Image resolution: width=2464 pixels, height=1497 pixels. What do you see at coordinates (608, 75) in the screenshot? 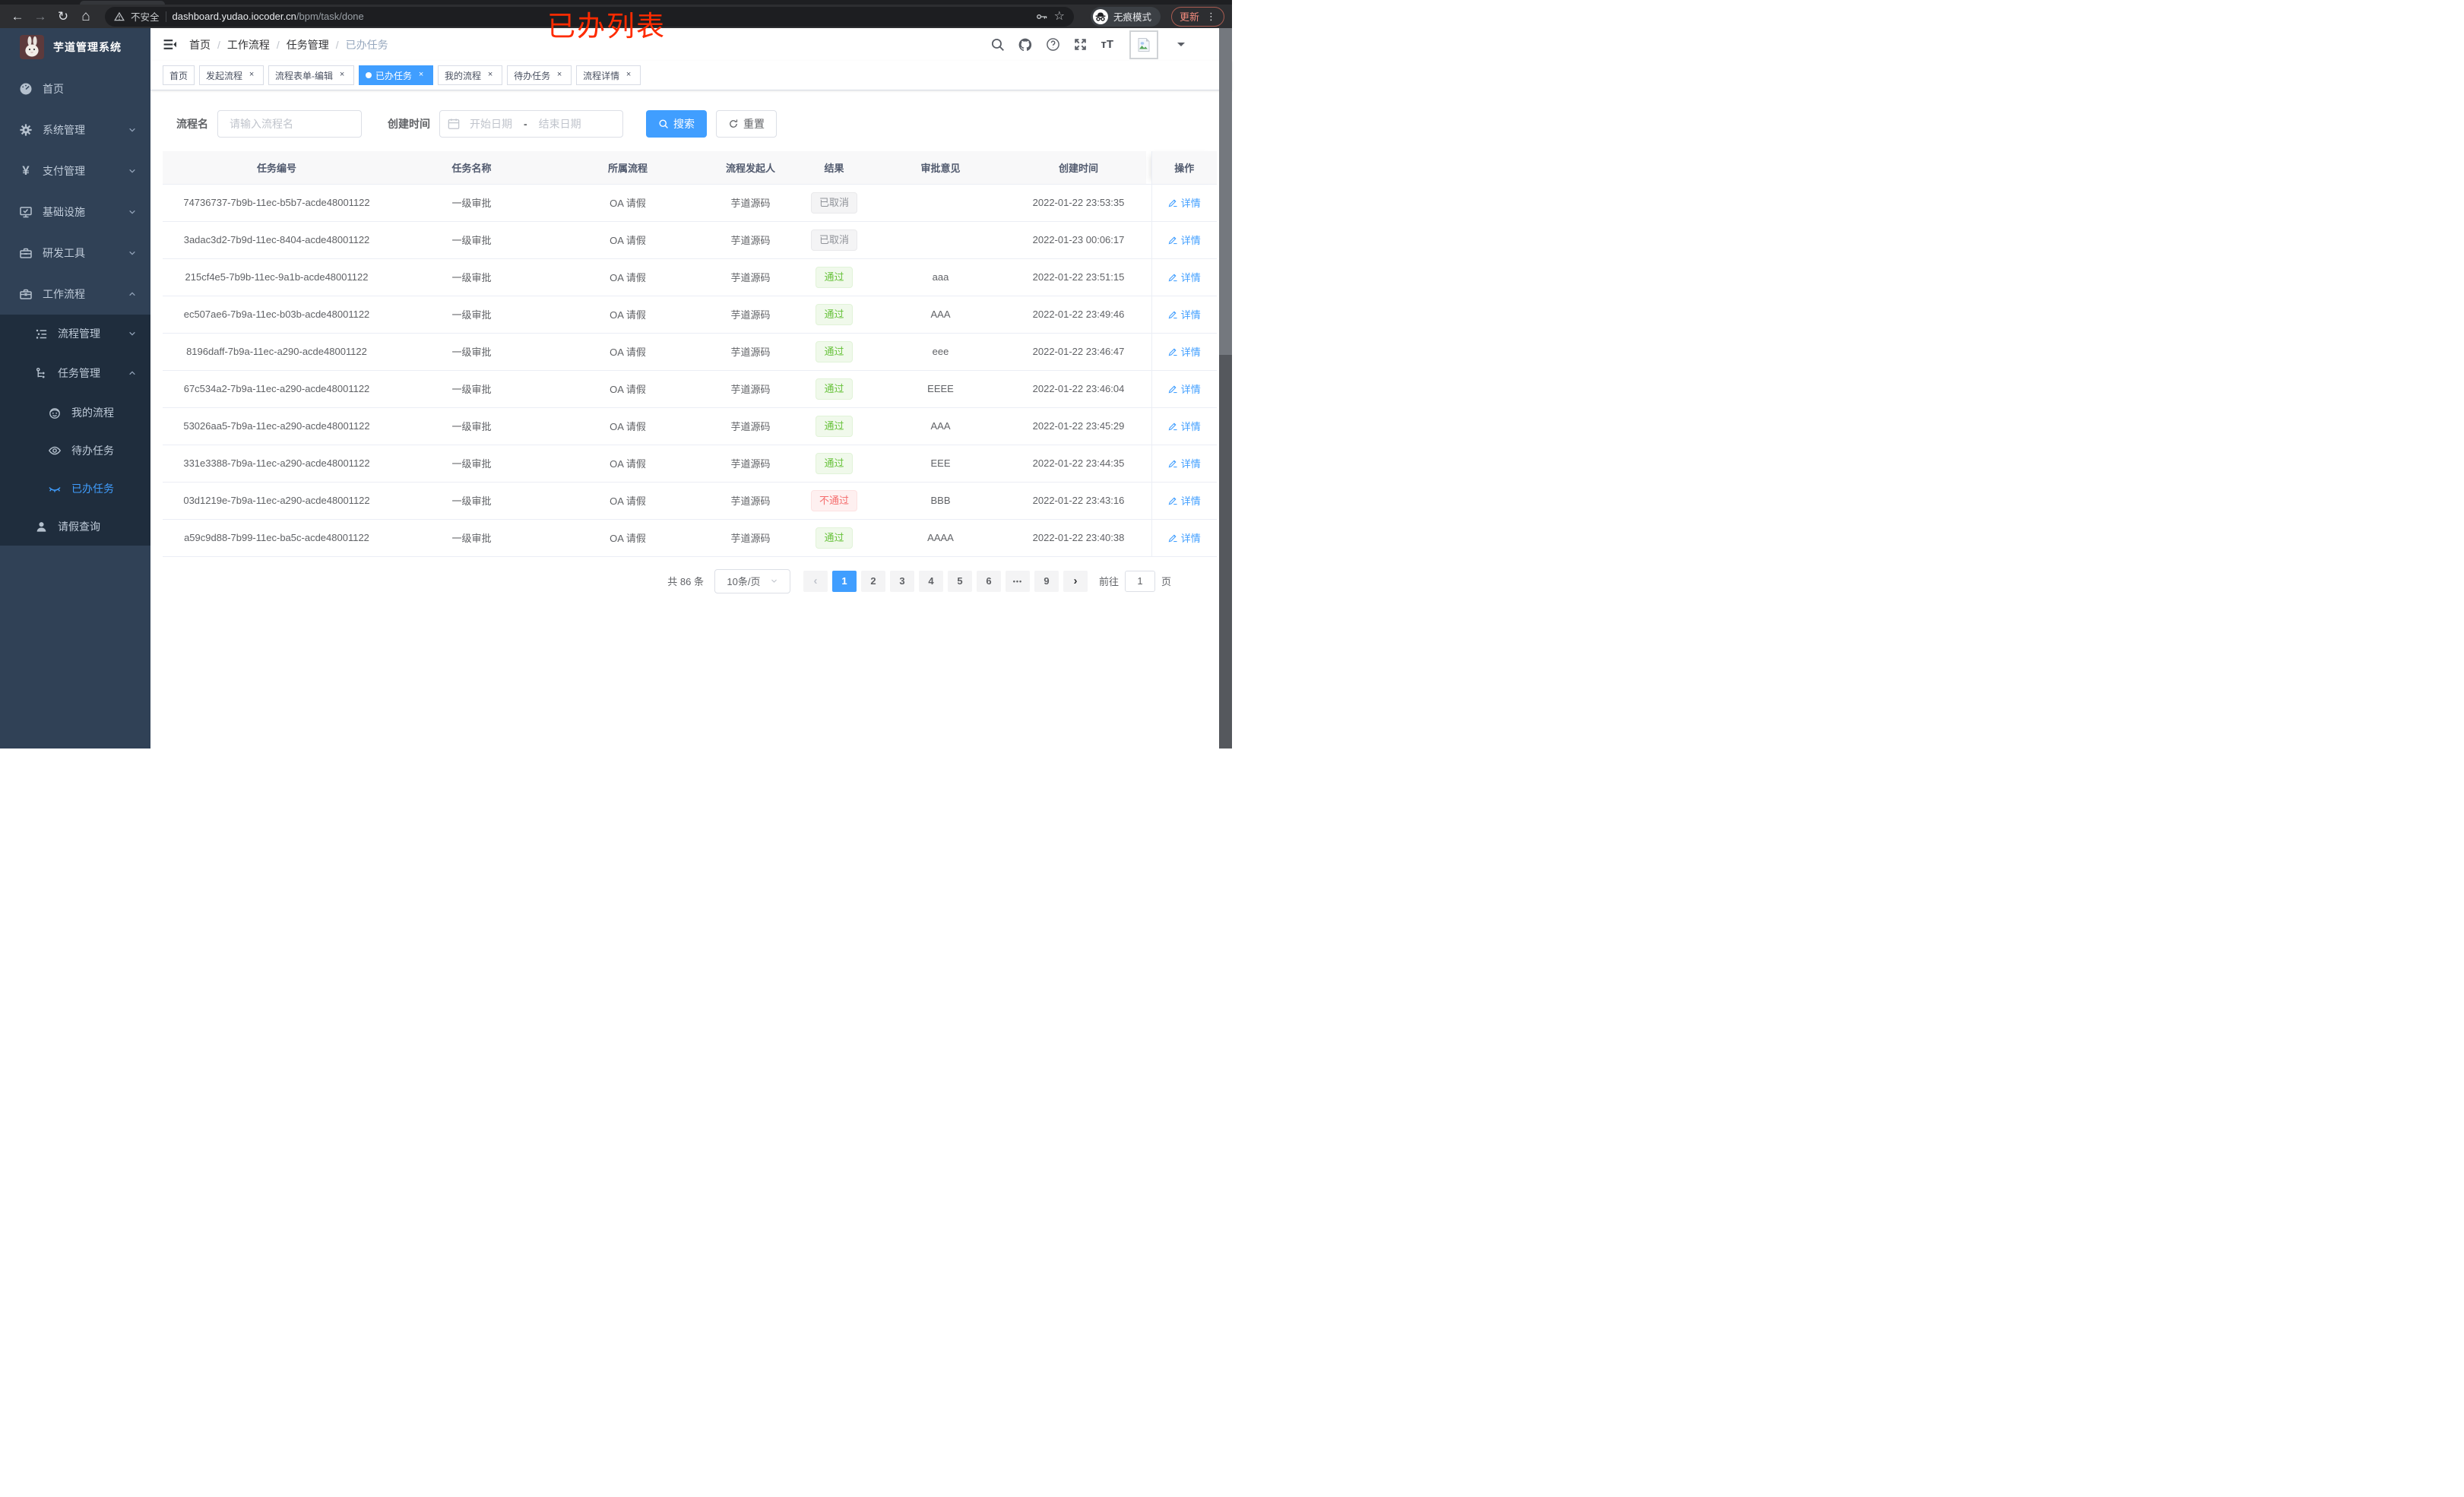
I see `view-tab: 流程详情 ×` at bounding box center [608, 75].